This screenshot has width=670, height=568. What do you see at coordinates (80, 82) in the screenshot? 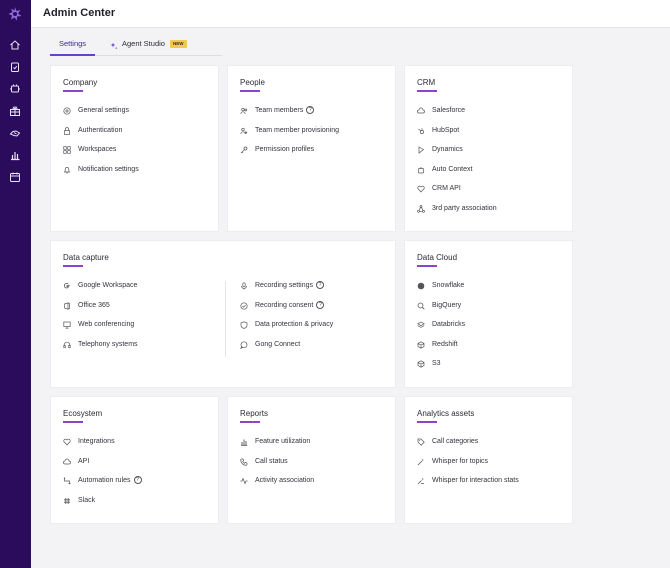
I see `card-title-company: Company` at bounding box center [80, 82].